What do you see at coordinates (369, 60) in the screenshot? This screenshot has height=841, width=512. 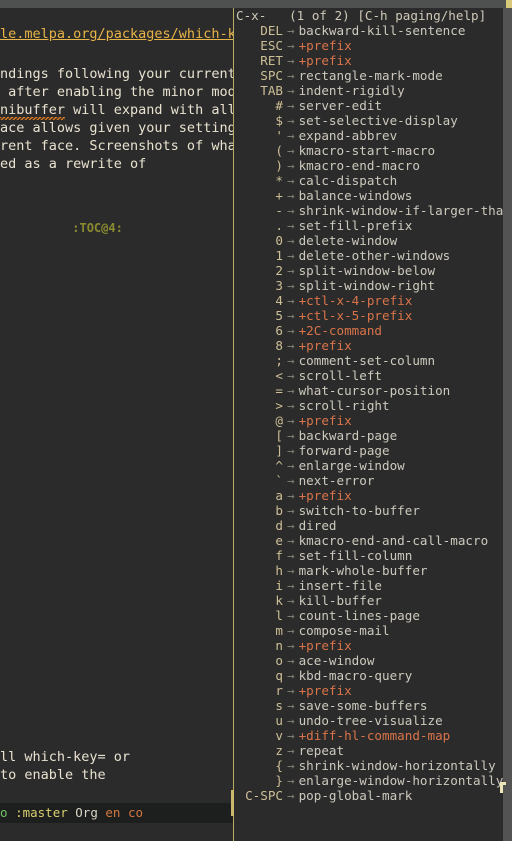 I see `which-key-binding-row: RET → +prefix` at bounding box center [369, 60].